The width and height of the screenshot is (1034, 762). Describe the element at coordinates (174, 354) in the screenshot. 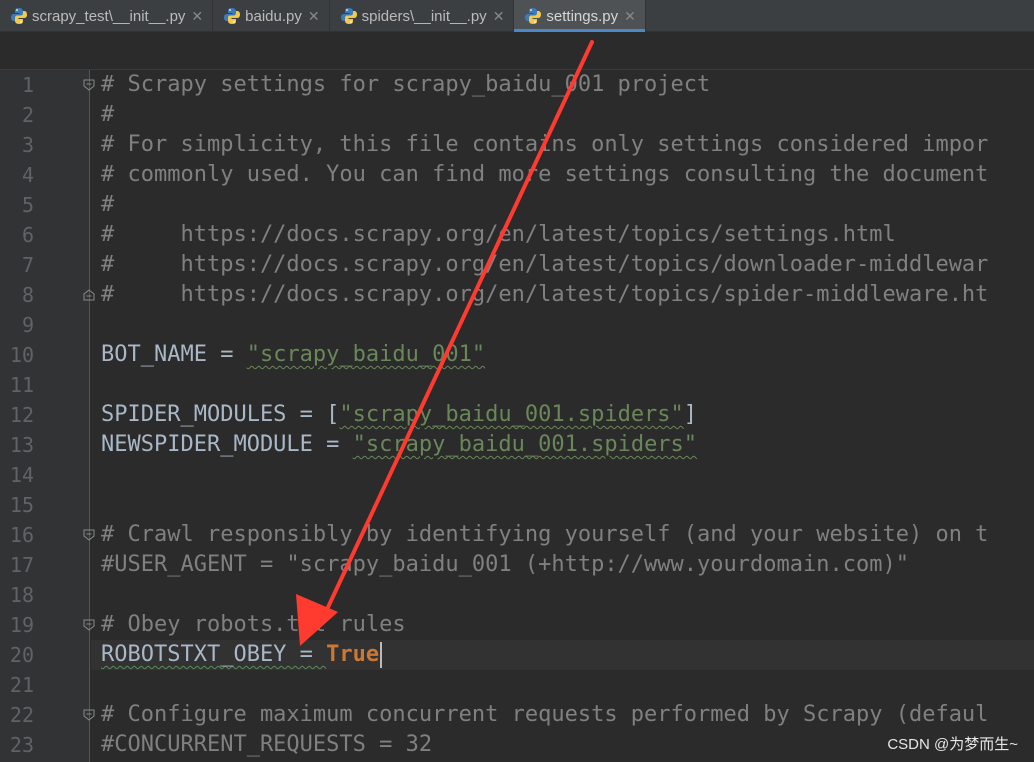

I see `code-identifier: BOT_NAME =` at that location.